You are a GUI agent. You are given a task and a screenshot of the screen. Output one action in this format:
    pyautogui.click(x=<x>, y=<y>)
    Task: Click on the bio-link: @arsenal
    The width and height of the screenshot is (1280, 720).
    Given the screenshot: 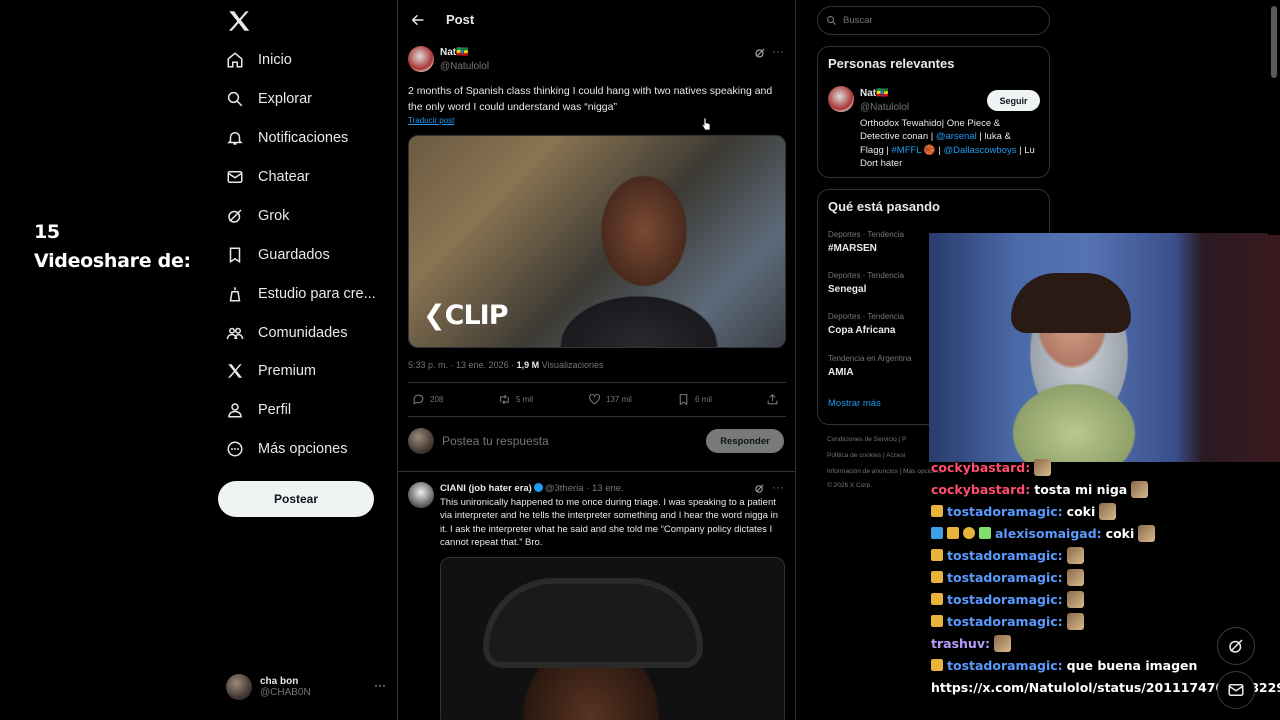 What is the action you would take?
    pyautogui.click(x=956, y=136)
    